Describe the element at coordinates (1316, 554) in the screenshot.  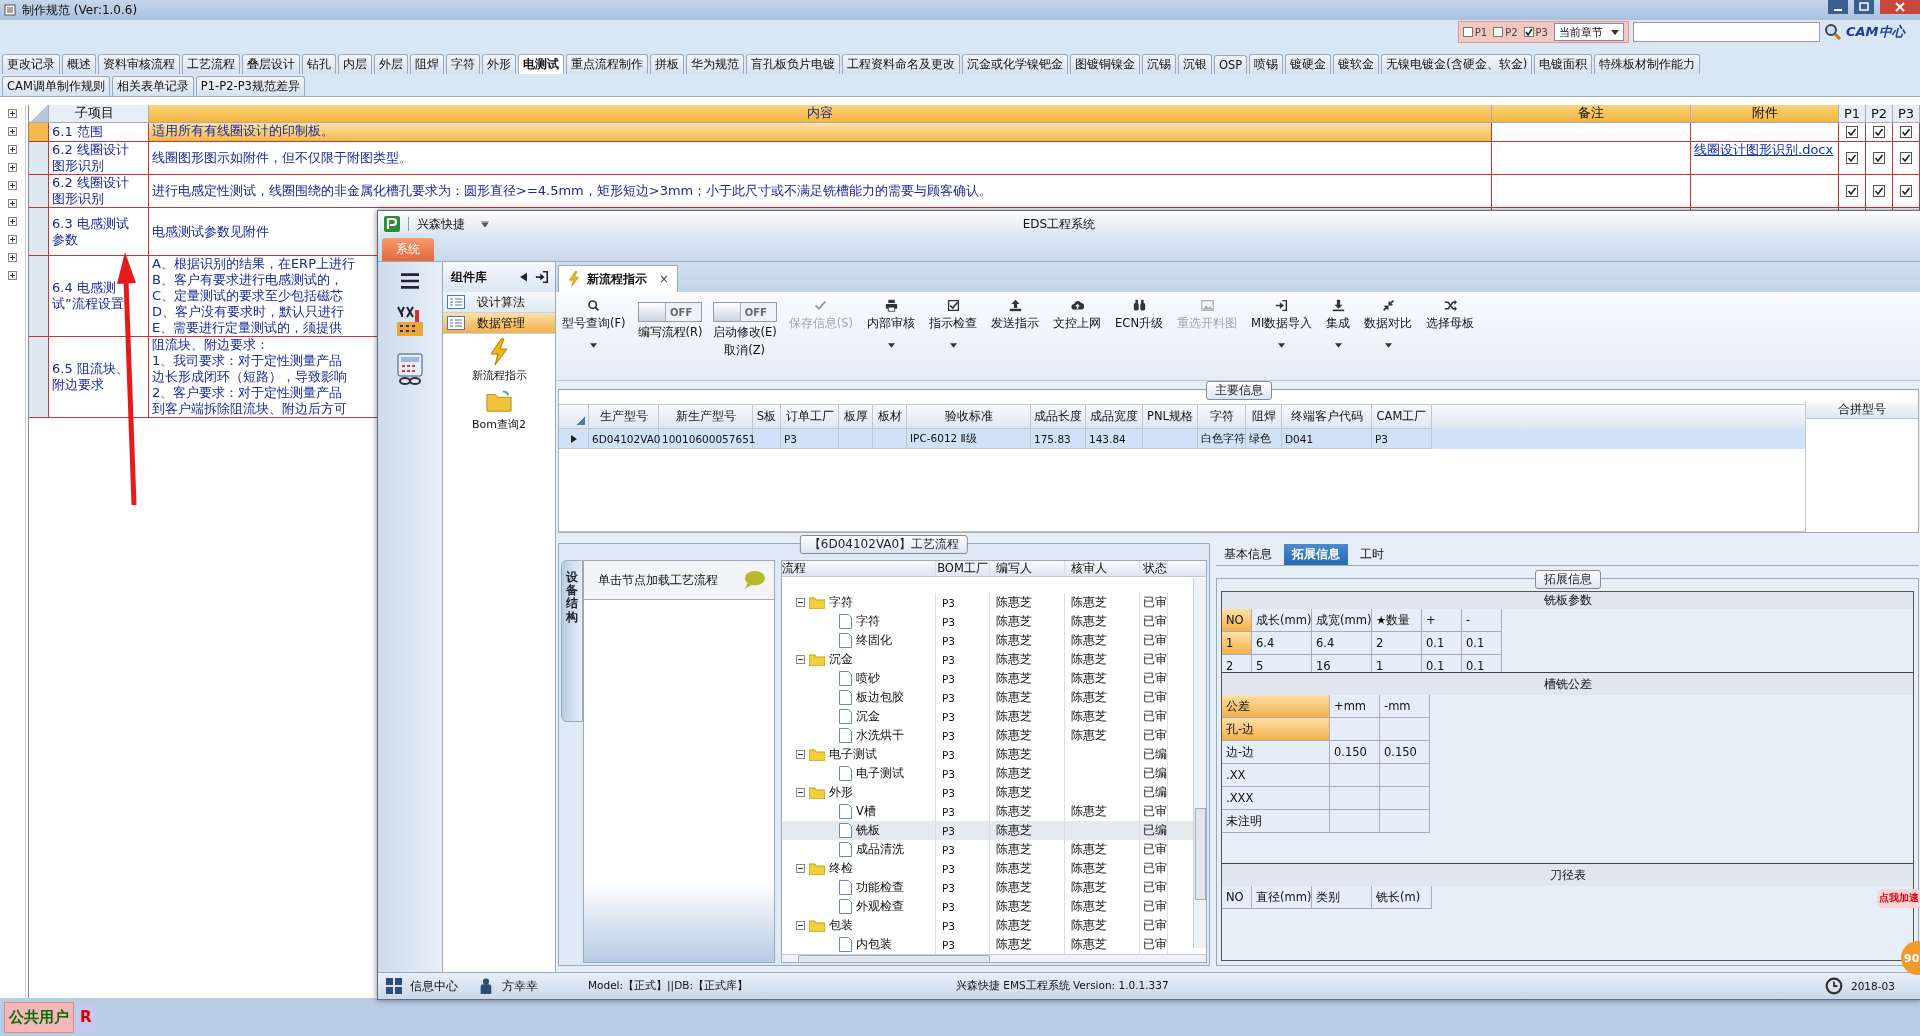
I see `tab: 拓展信息` at that location.